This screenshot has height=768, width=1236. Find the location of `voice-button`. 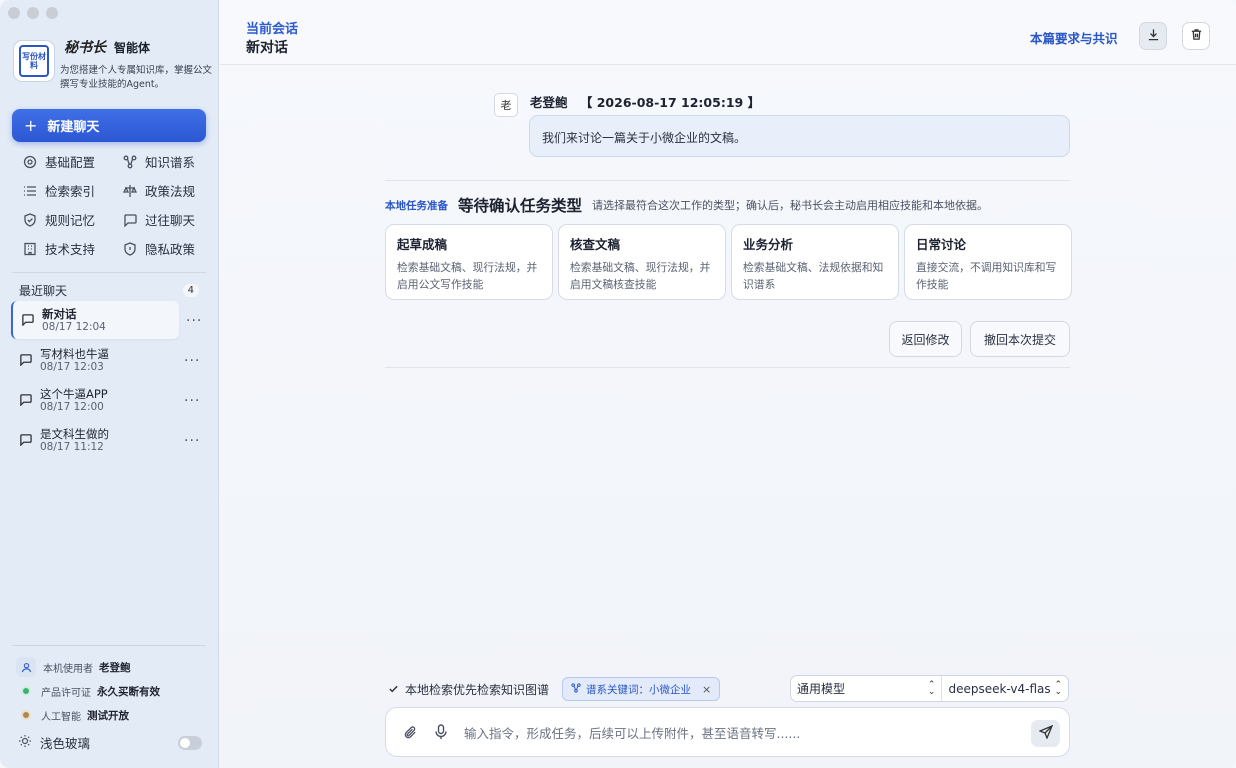

voice-button is located at coordinates (441, 733).